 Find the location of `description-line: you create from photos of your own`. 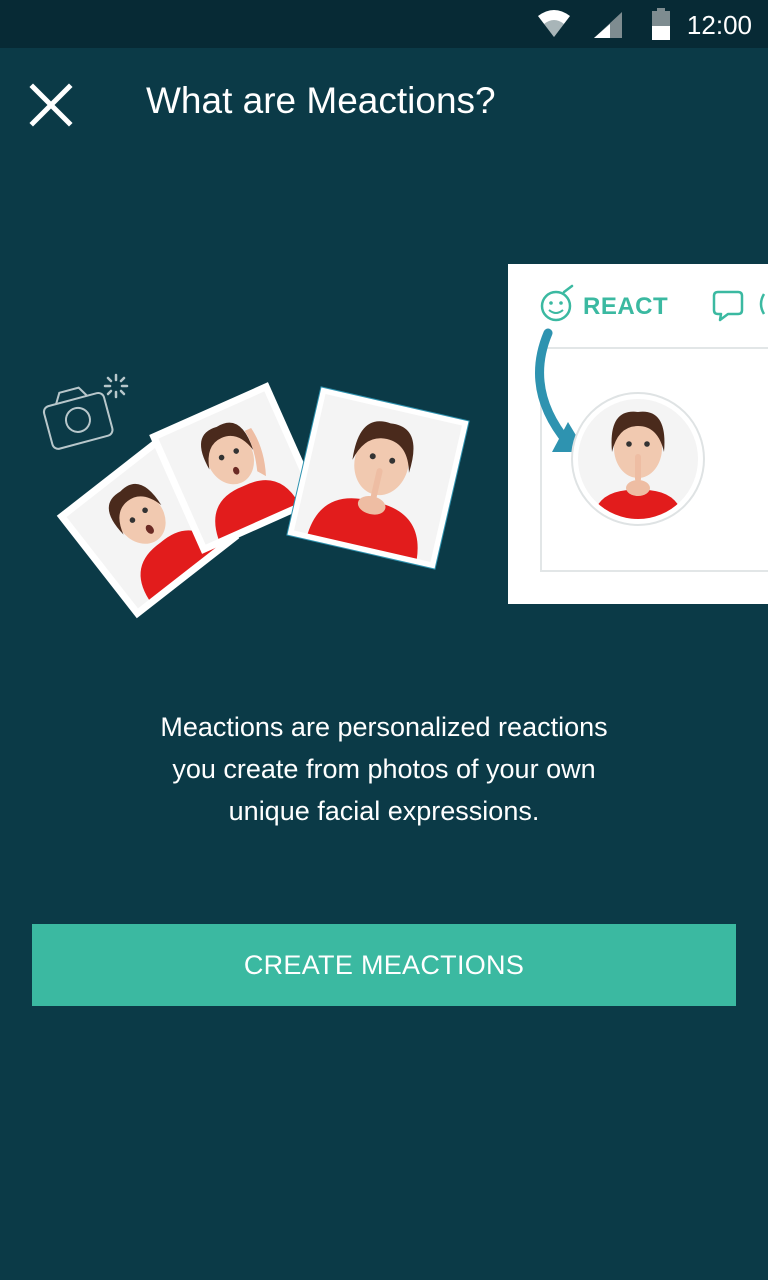

description-line: you create from photos of your own is located at coordinates (384, 769).